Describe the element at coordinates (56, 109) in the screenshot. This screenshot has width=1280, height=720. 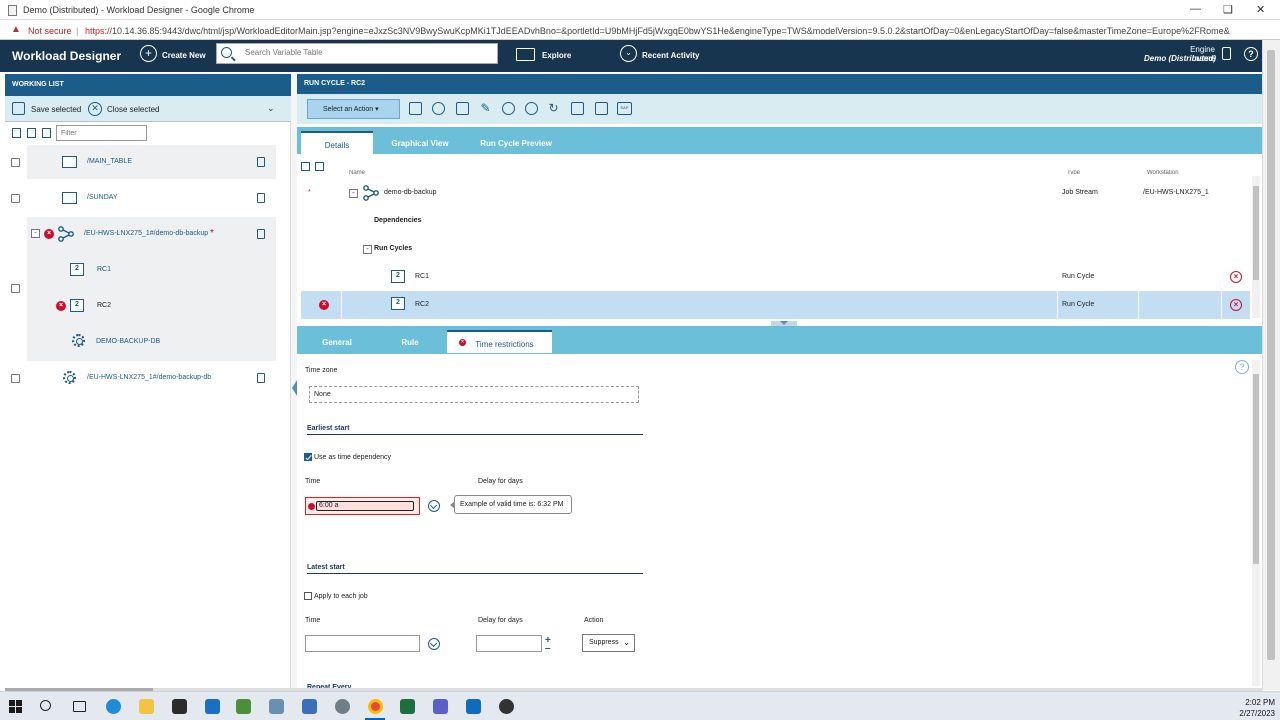
I see `save-selected-button: Save selected` at that location.